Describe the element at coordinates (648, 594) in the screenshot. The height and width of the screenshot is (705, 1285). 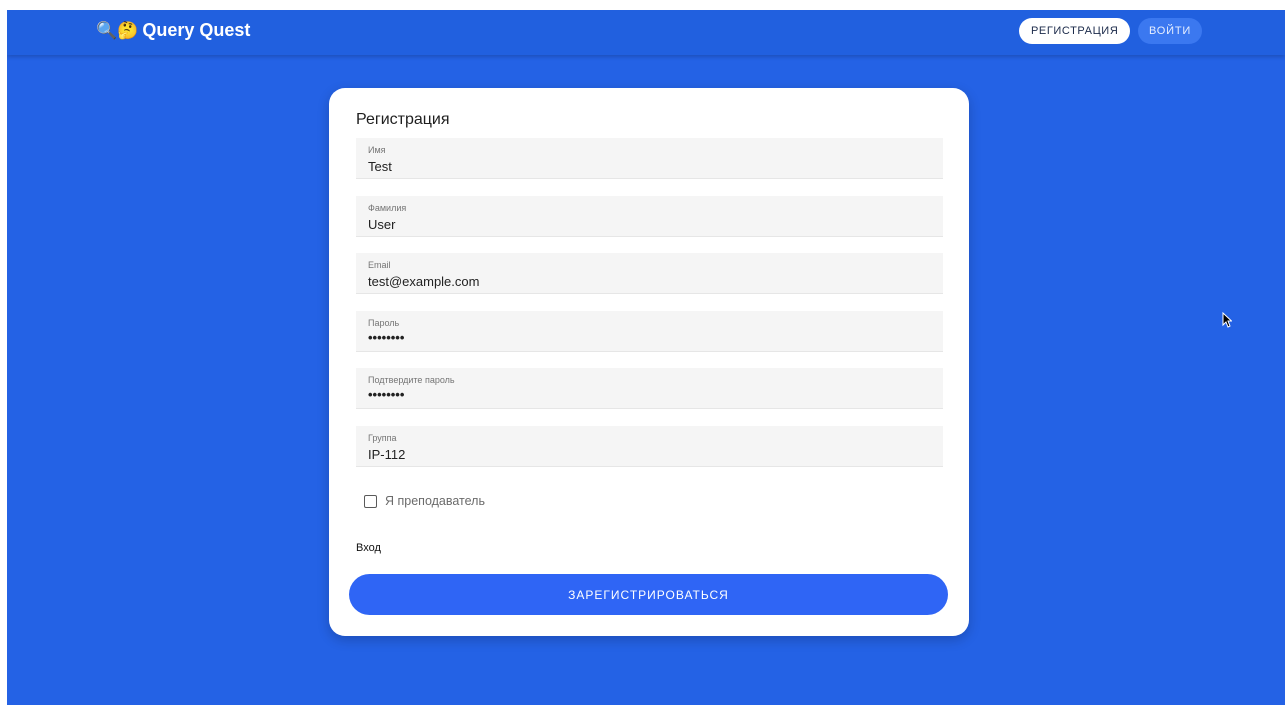
I see `register-submit-button: ЗАРЕГИСТРИРОВАТЬСЯ` at that location.